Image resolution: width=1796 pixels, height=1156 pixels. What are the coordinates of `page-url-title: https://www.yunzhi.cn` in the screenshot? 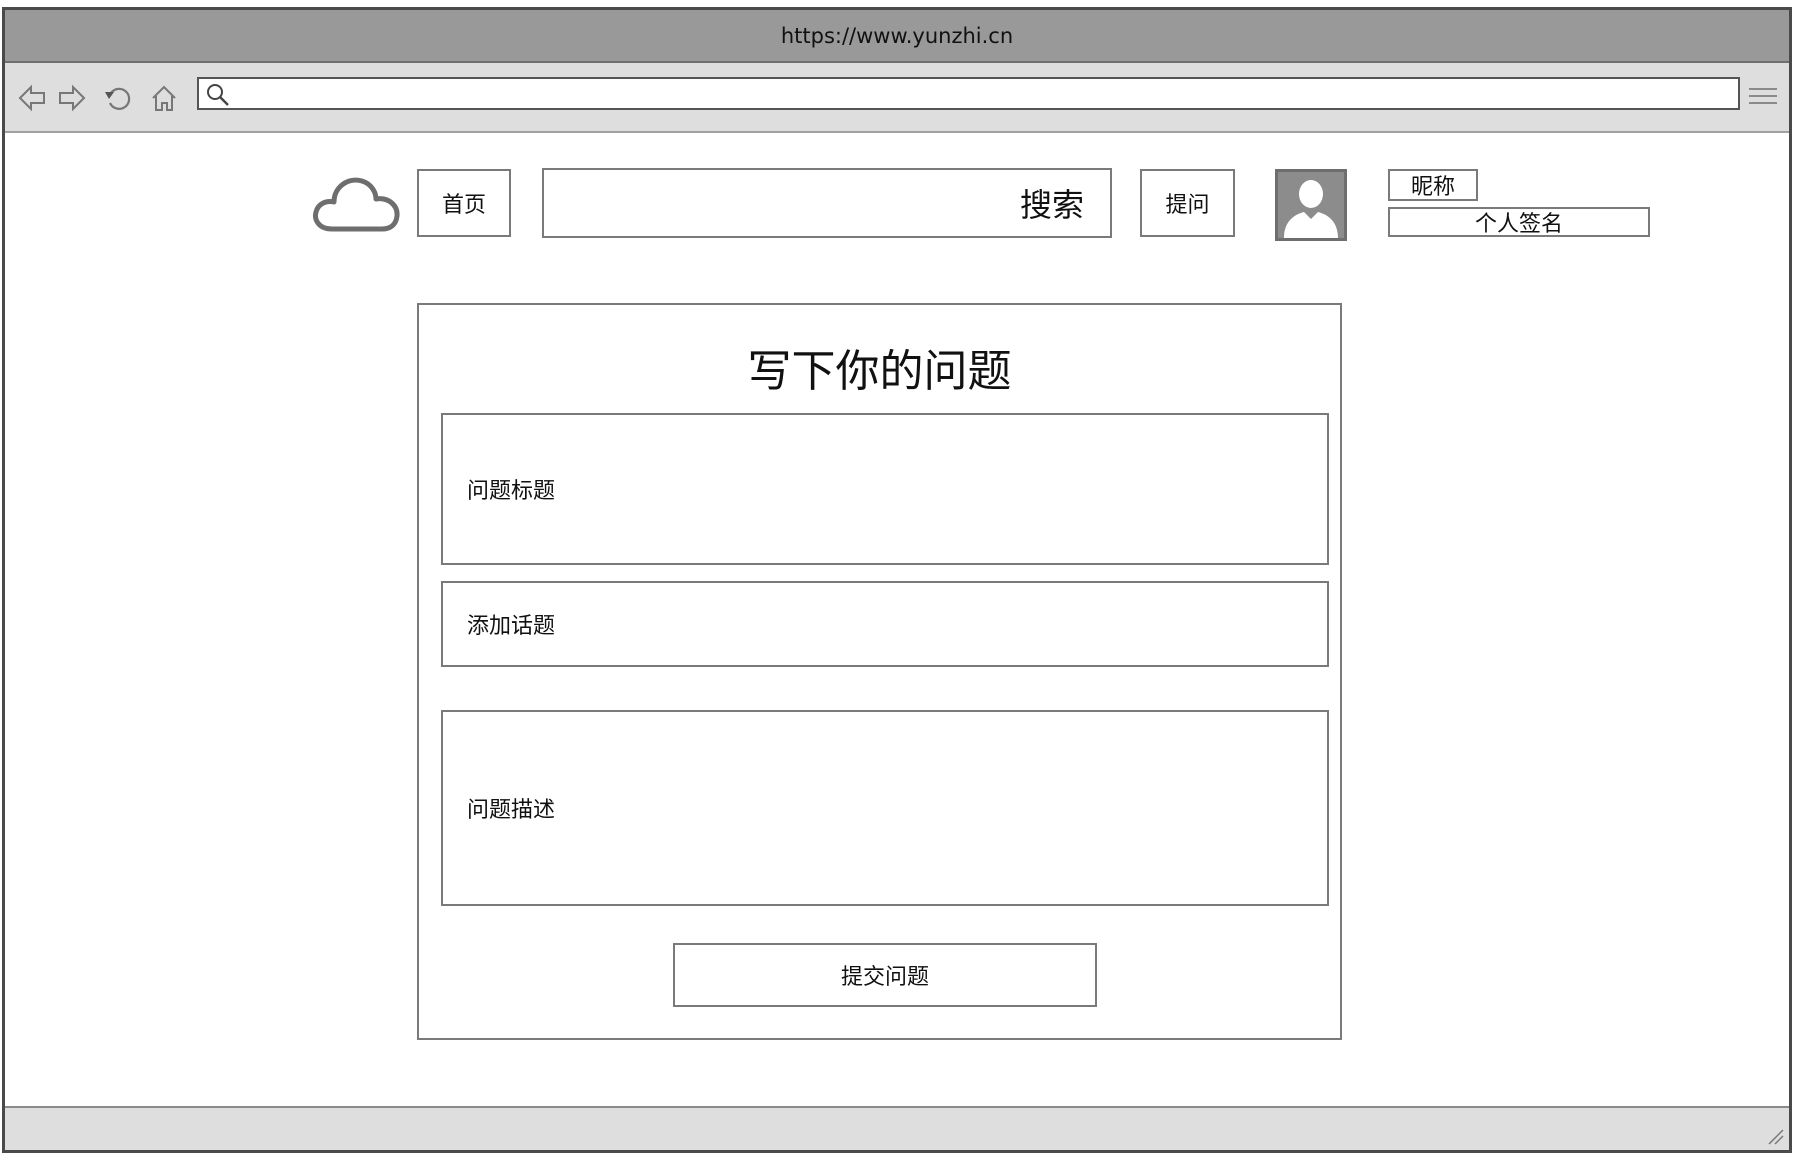 It's located at (897, 35).